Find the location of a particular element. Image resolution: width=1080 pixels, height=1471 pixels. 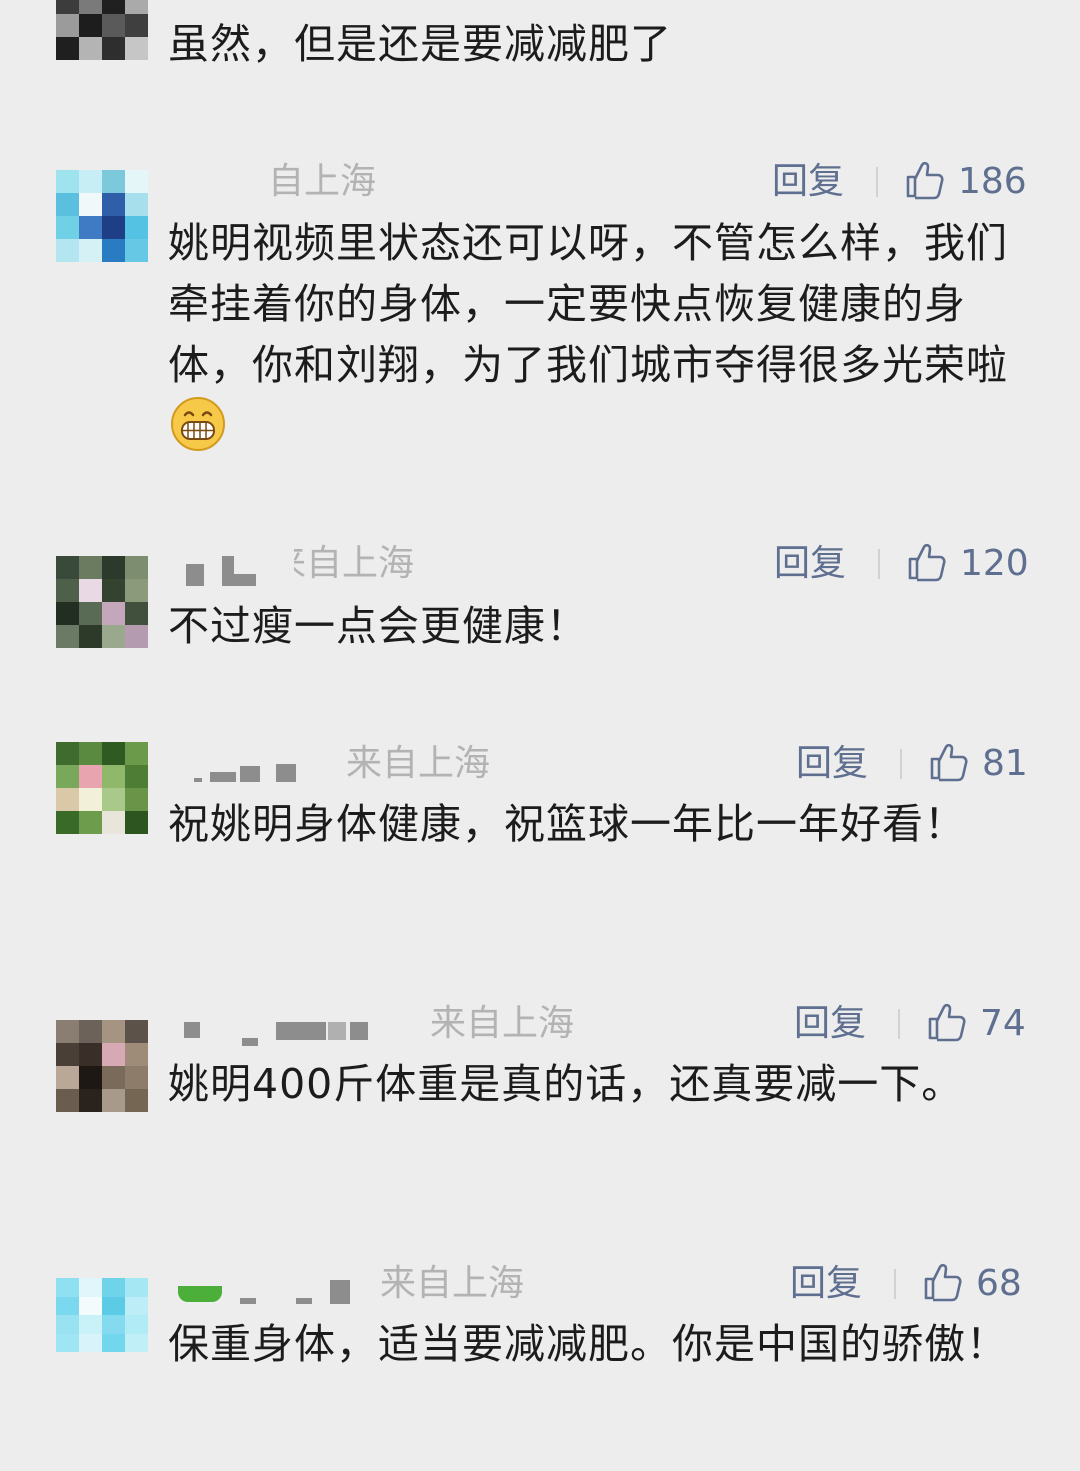

like-count: 68 is located at coordinates (999, 1283).